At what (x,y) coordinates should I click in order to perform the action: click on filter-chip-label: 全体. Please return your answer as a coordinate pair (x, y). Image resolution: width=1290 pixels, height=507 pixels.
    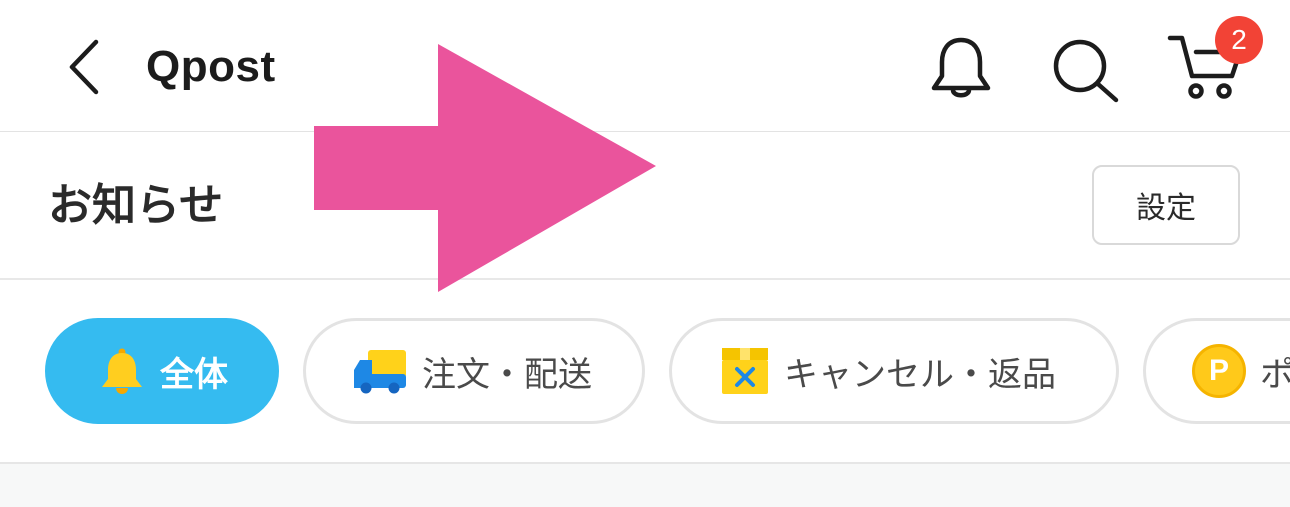
    Looking at the image, I should click on (194, 374).